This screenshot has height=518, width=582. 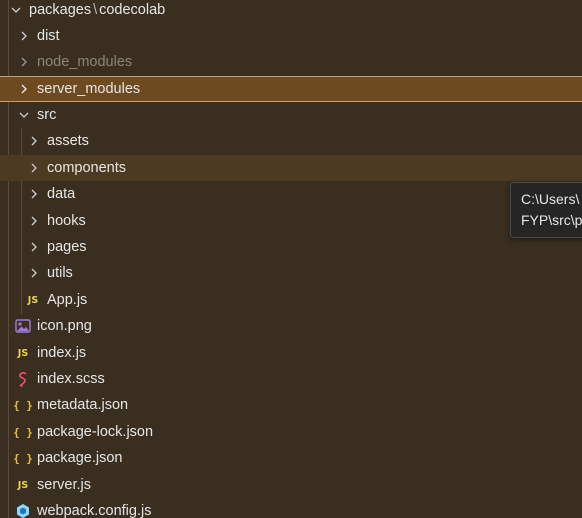 I want to click on webpack-file-icon, so click(x=23, y=510).